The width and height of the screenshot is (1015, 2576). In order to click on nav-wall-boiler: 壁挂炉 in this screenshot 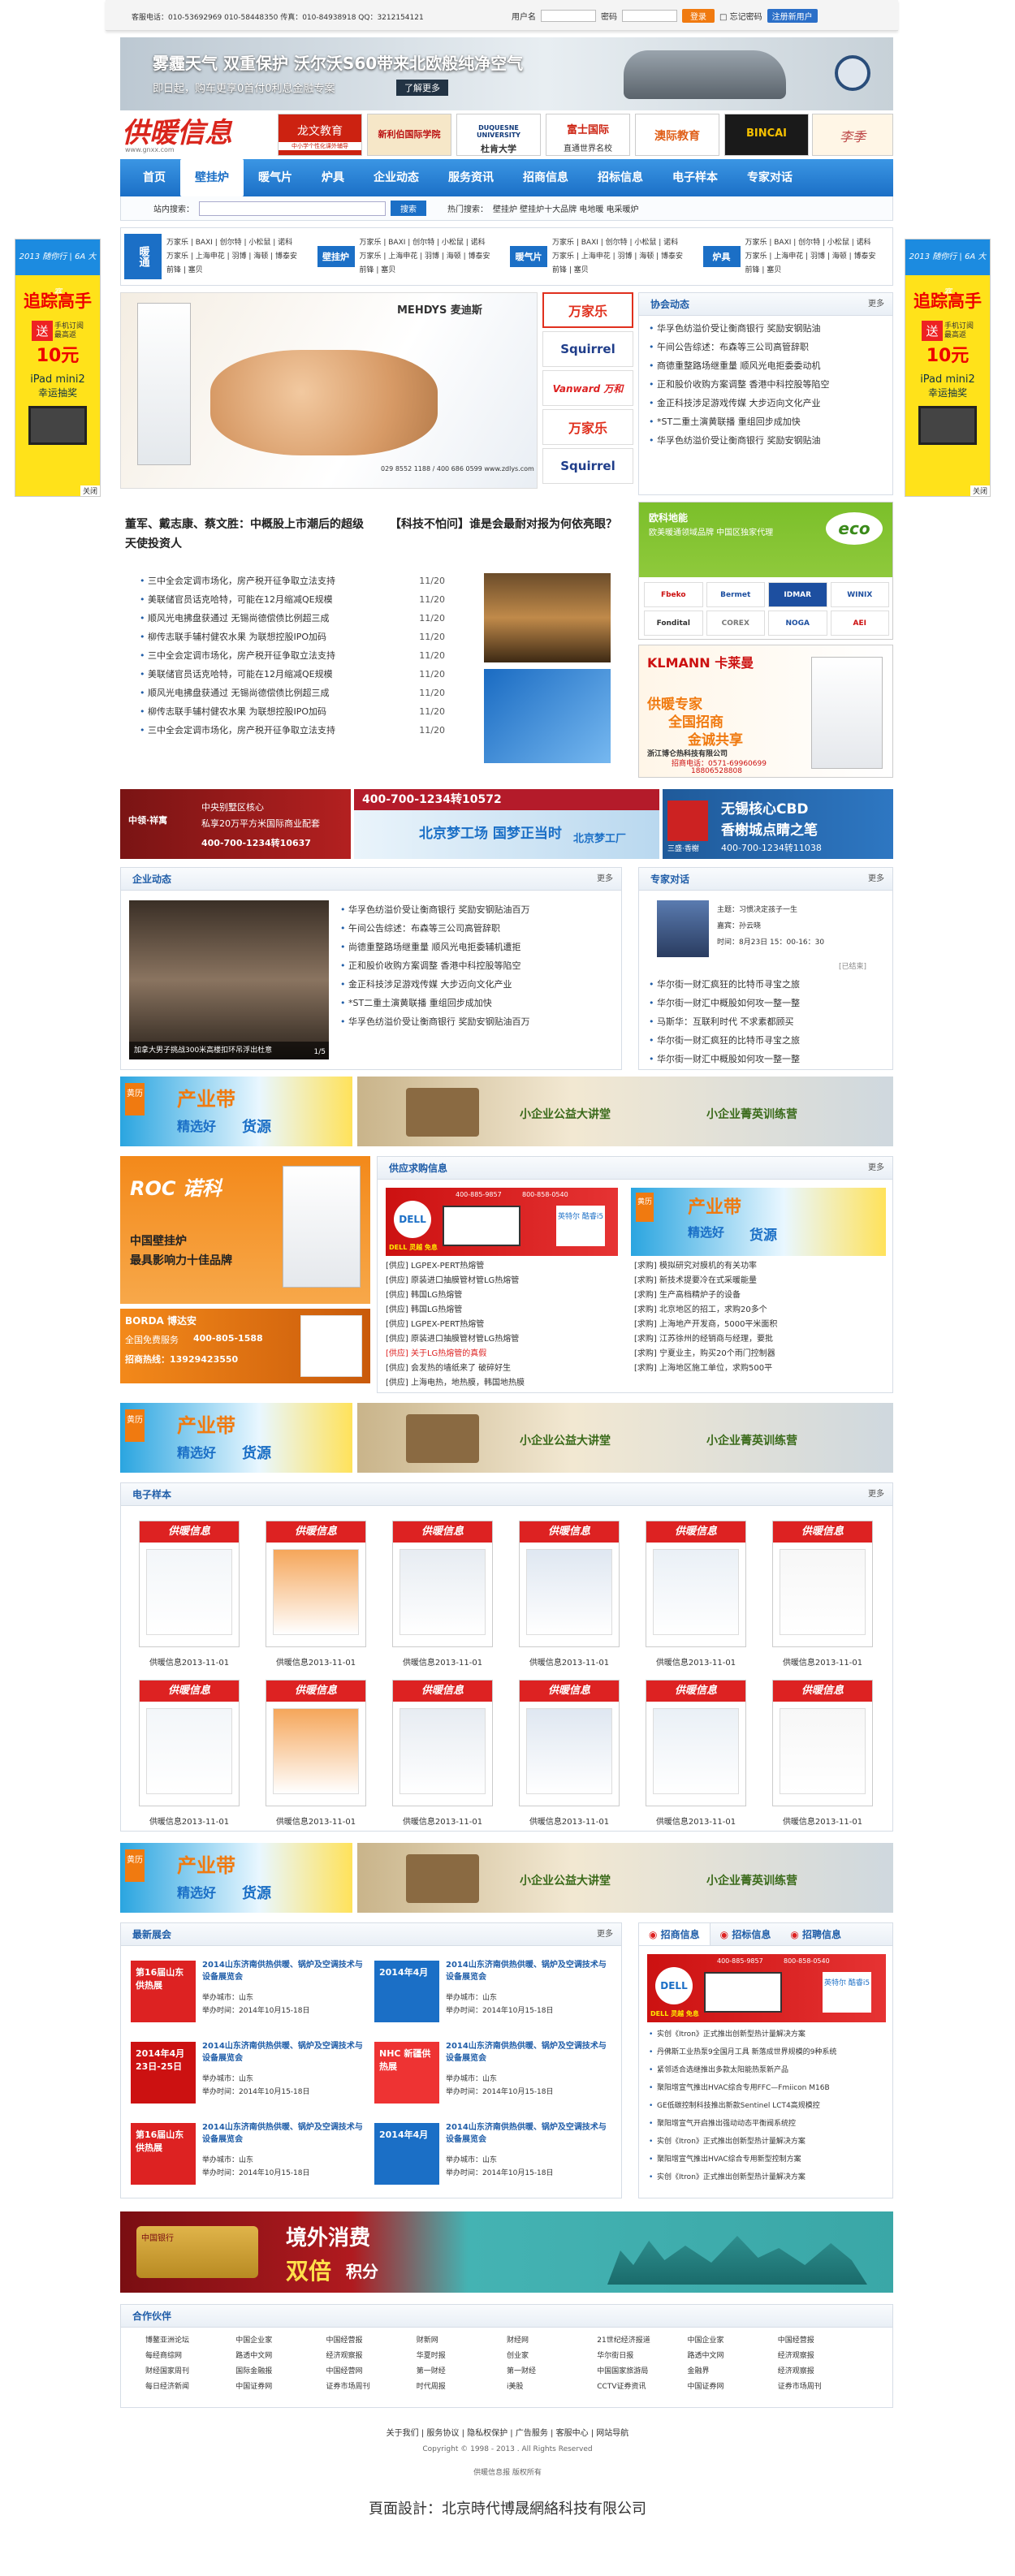, I will do `click(212, 177)`.